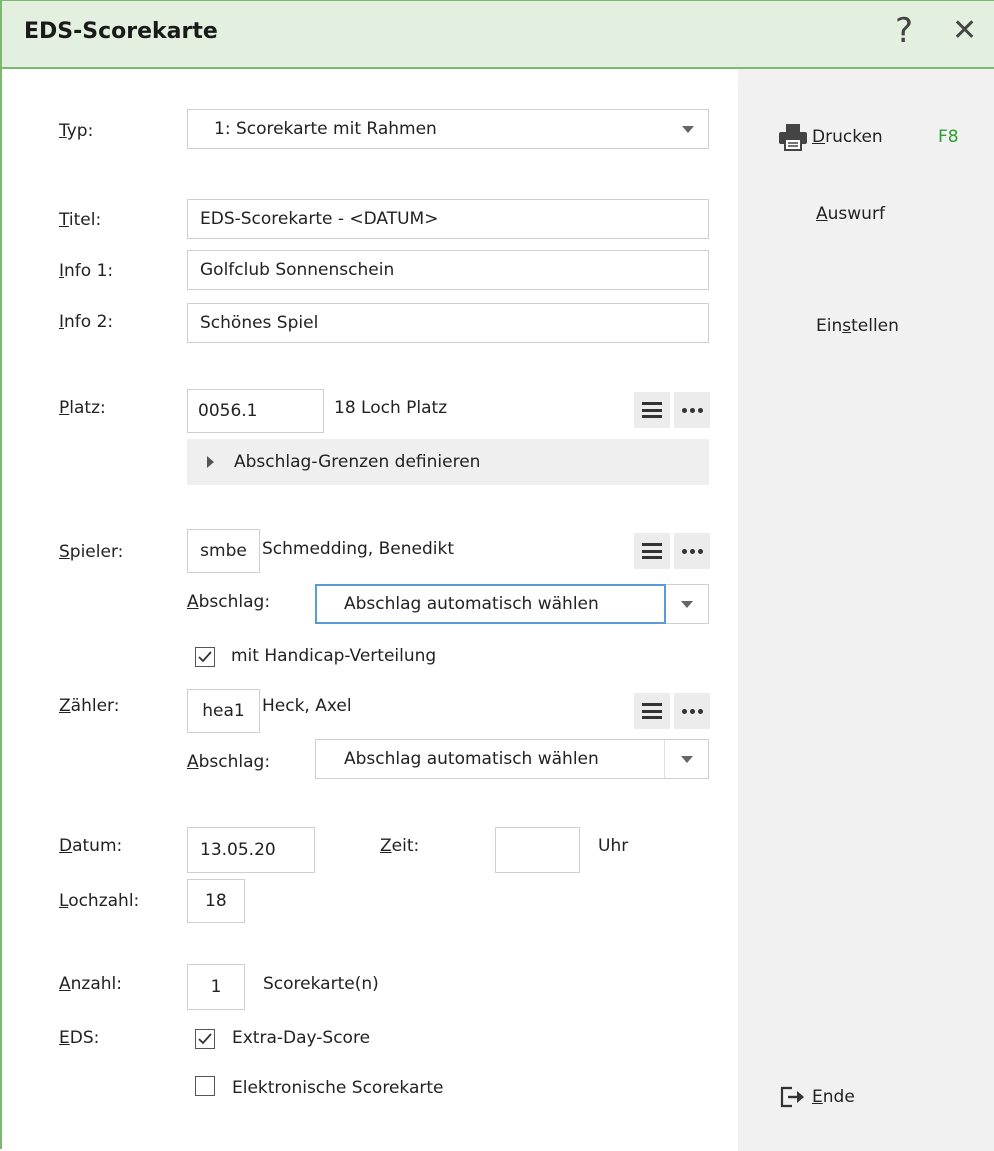  I want to click on platz-name: 18 Loch Platz, so click(391, 408).